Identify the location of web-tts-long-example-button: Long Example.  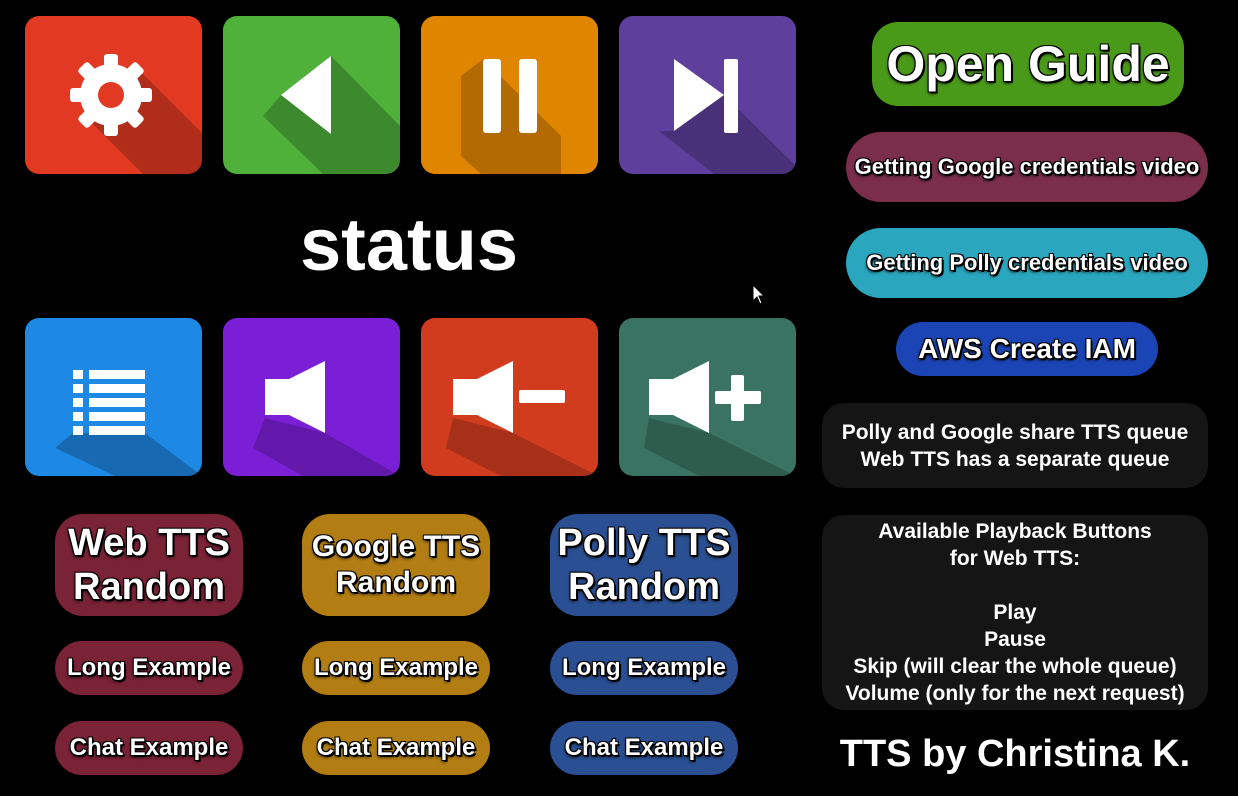
(149, 668).